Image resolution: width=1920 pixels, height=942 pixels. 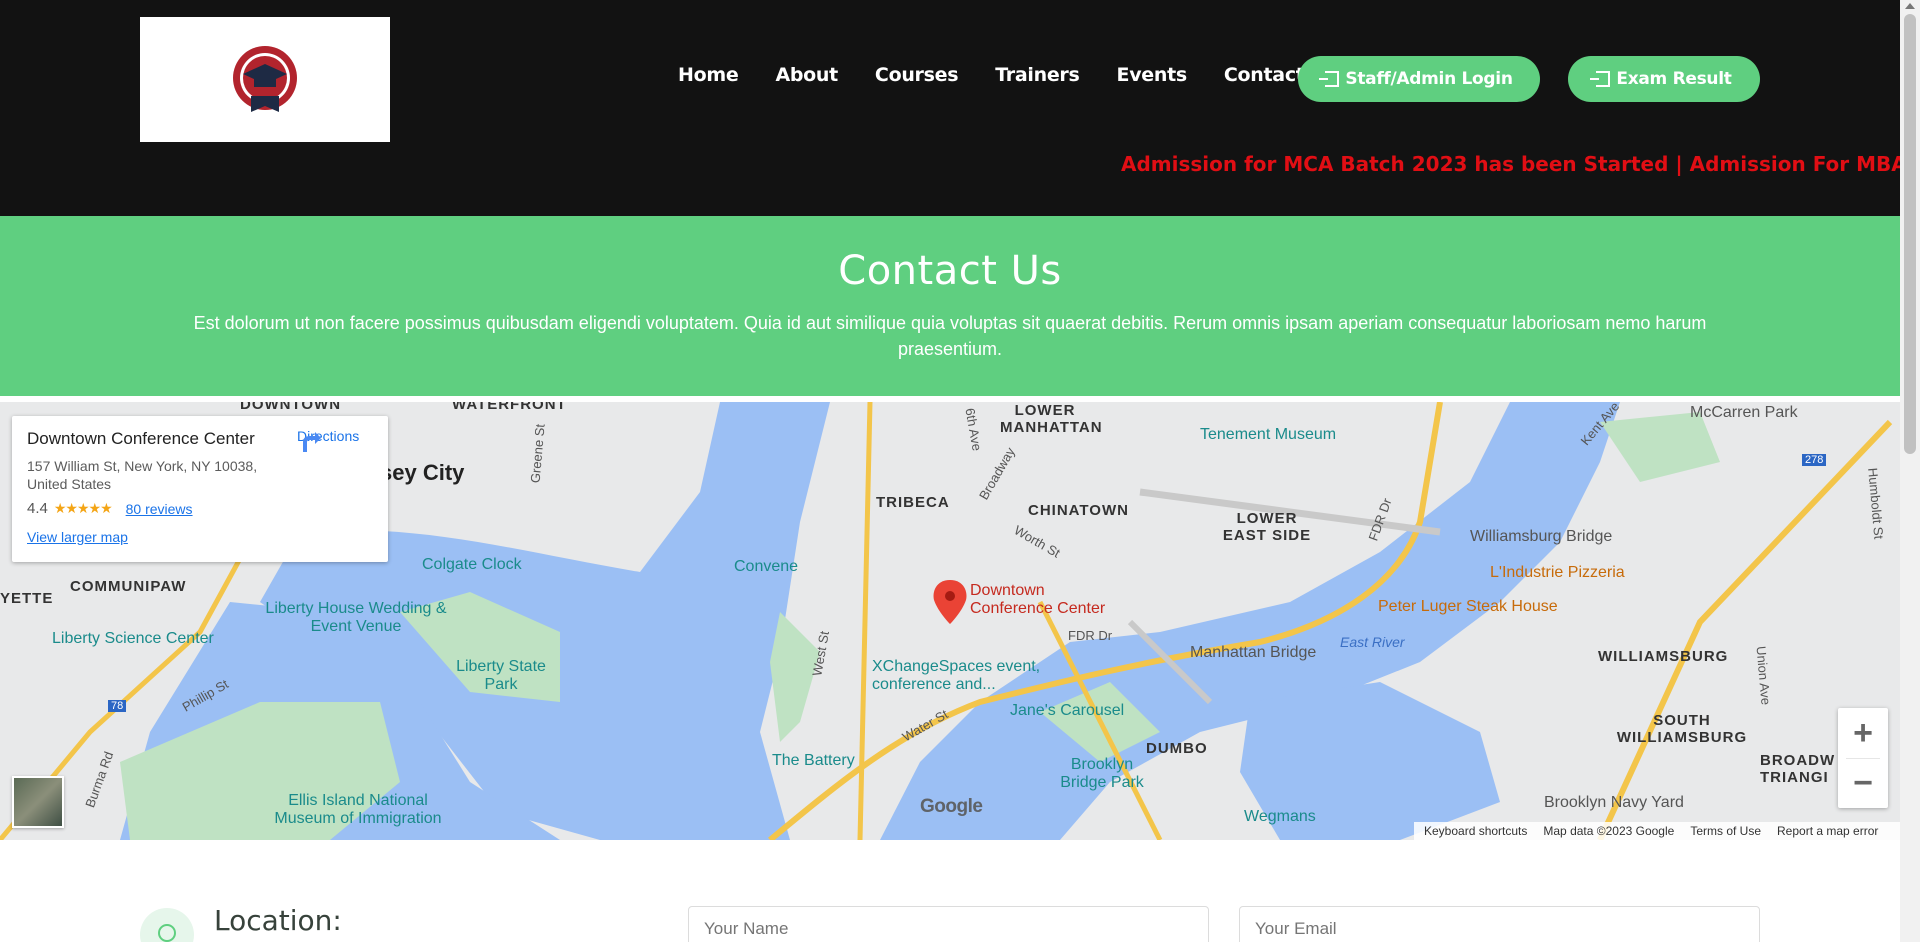 What do you see at coordinates (422, 472) in the screenshot?
I see `map-label-jersey-city: sey City` at bounding box center [422, 472].